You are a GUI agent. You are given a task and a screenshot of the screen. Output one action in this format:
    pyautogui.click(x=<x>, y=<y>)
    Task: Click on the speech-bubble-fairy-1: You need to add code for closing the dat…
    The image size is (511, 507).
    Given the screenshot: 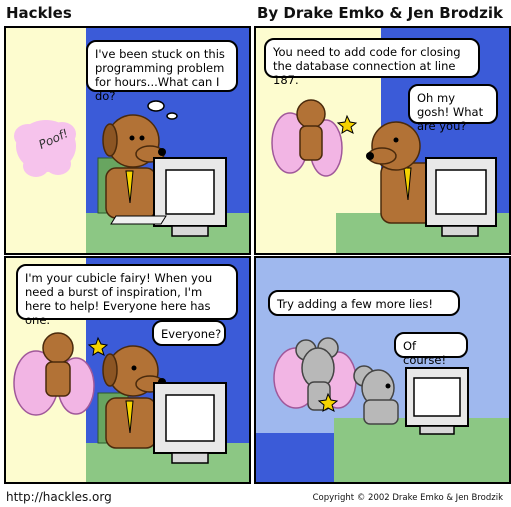 What is the action you would take?
    pyautogui.click(x=372, y=62)
    